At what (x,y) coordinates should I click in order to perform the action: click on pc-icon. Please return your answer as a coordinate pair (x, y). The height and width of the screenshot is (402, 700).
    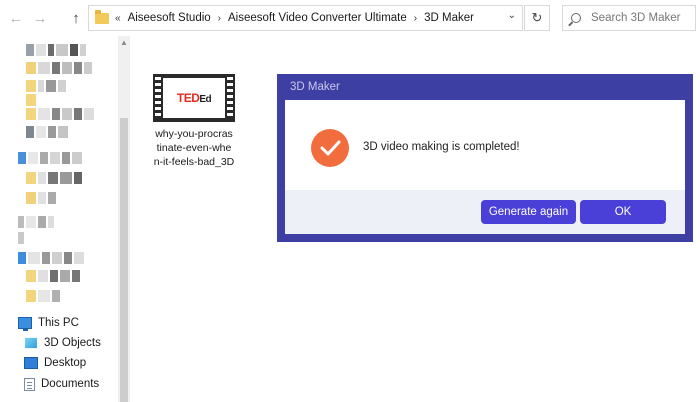
    Looking at the image, I should click on (25, 324).